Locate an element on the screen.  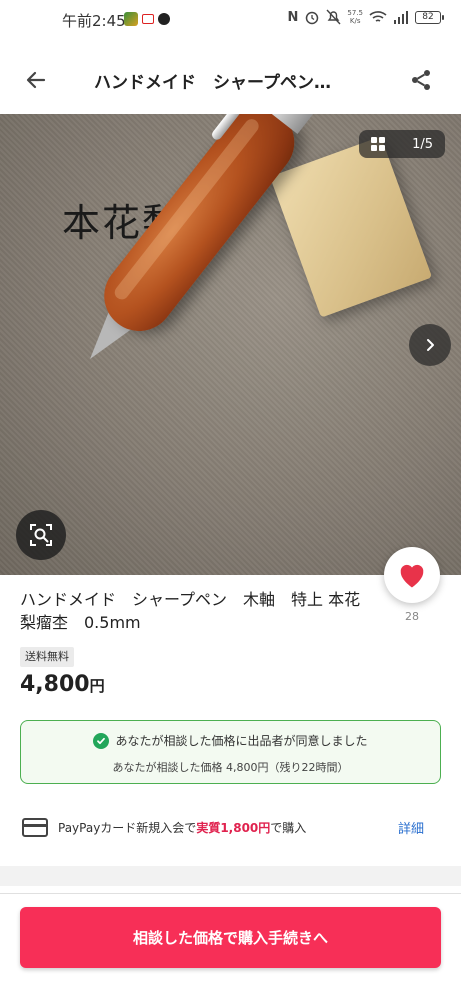
net-speed-unit: K/s is located at coordinates (355, 21).